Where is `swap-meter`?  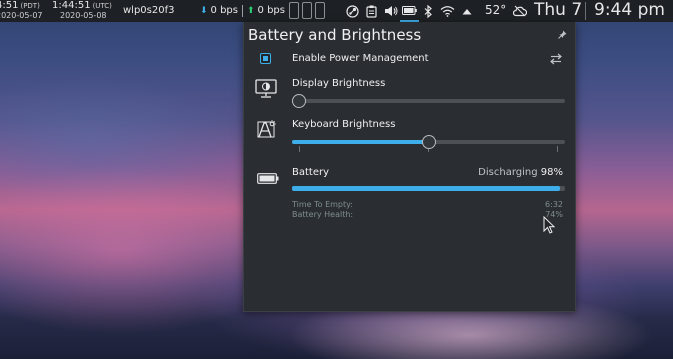
swap-meter is located at coordinates (320, 10).